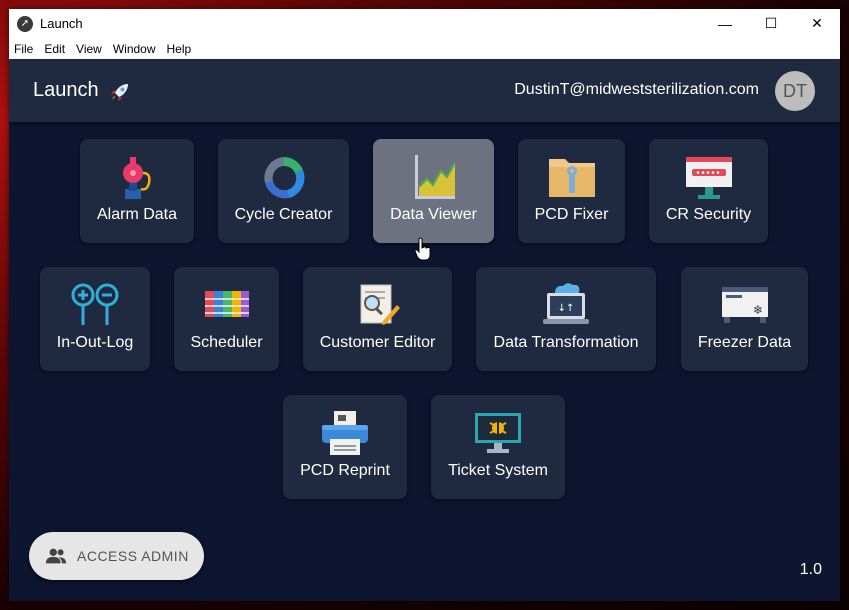 The height and width of the screenshot is (610, 849). What do you see at coordinates (25, 23) in the screenshot?
I see `app-rocket-icon: ➚` at bounding box center [25, 23].